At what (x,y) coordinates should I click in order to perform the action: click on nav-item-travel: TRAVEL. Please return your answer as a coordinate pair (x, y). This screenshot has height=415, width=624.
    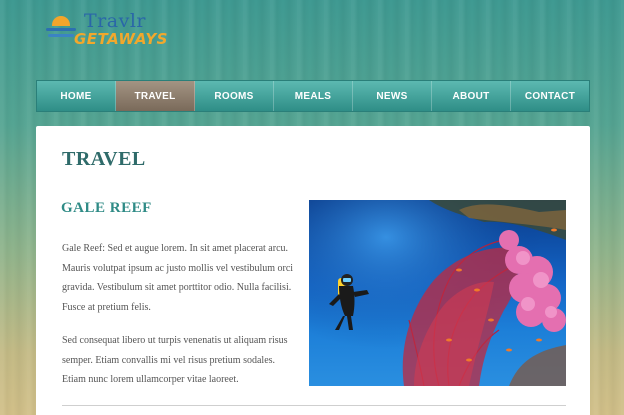
    Looking at the image, I should click on (155, 96).